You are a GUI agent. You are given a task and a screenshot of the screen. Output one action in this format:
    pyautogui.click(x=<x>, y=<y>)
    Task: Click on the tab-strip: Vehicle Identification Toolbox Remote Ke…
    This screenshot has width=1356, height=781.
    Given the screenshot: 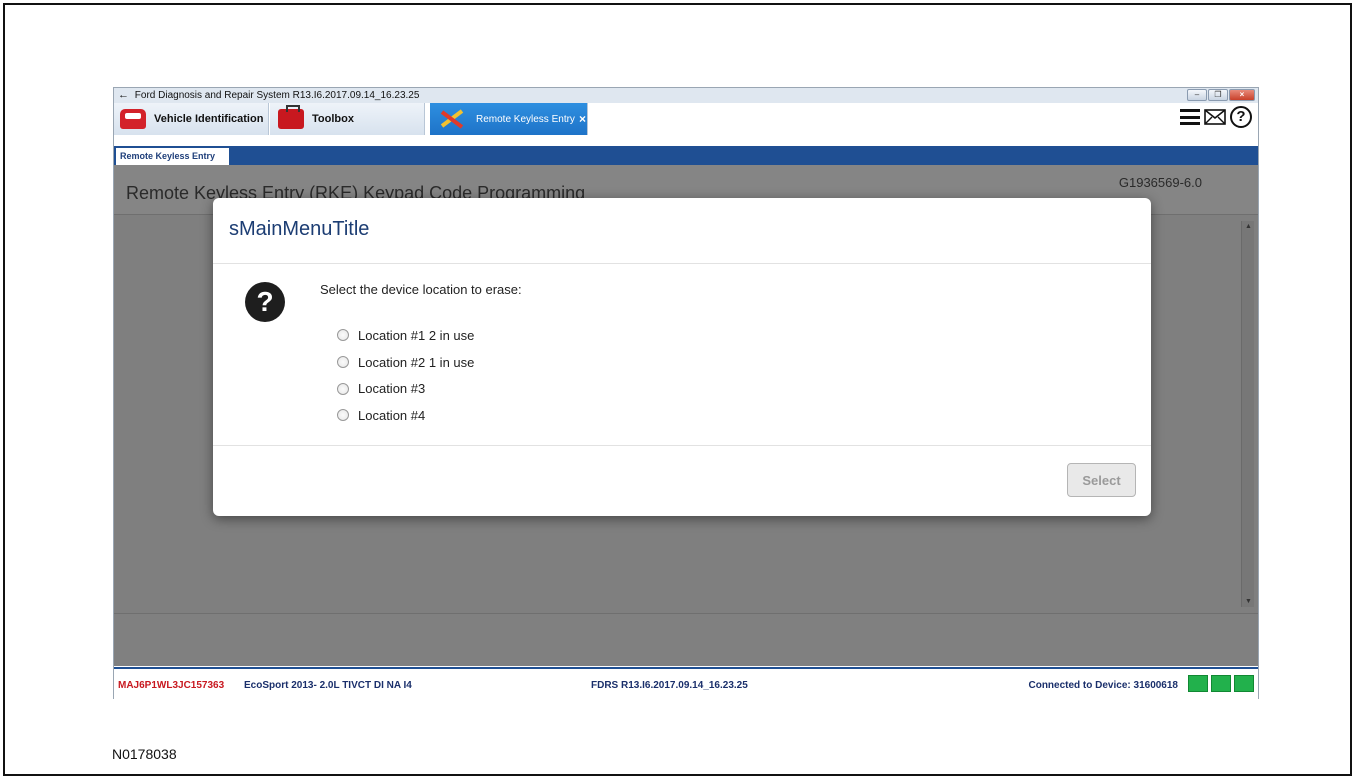 What is the action you would take?
    pyautogui.click(x=686, y=119)
    